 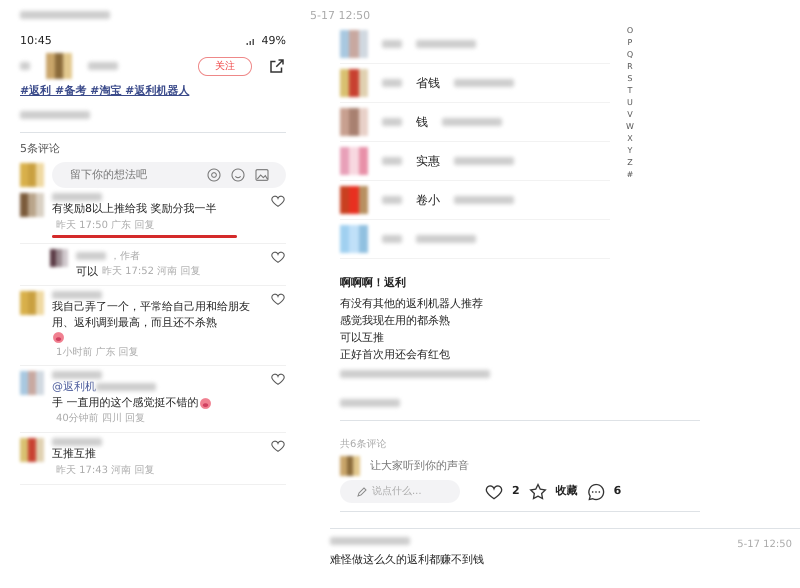 I want to click on share-icon, so click(x=277, y=66).